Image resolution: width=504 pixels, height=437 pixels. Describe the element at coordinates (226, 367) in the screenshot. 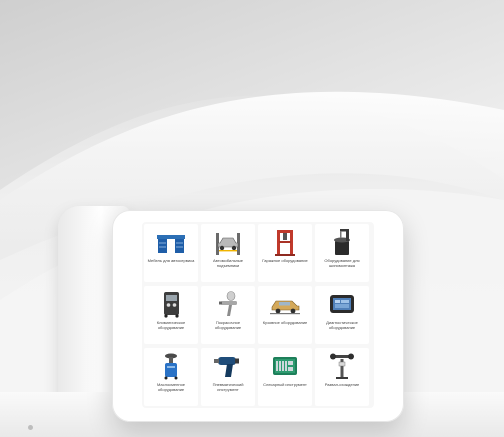

I see `impact-wrench-icon` at that location.